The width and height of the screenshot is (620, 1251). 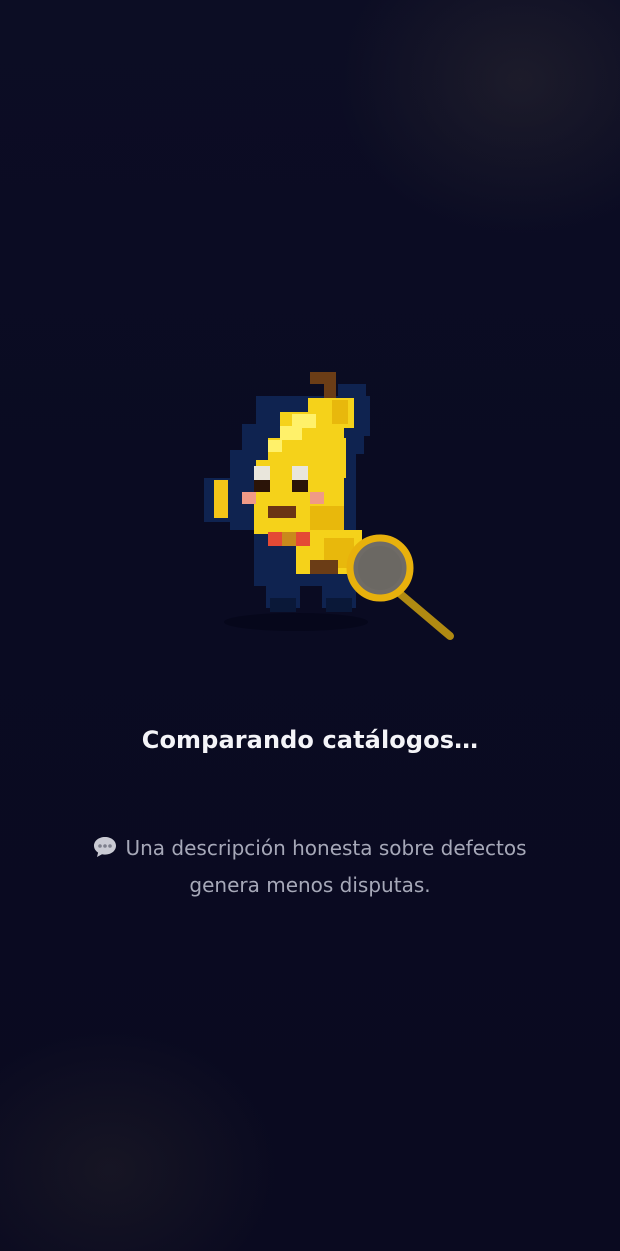 I want to click on mascot-shadow, so click(x=296, y=622).